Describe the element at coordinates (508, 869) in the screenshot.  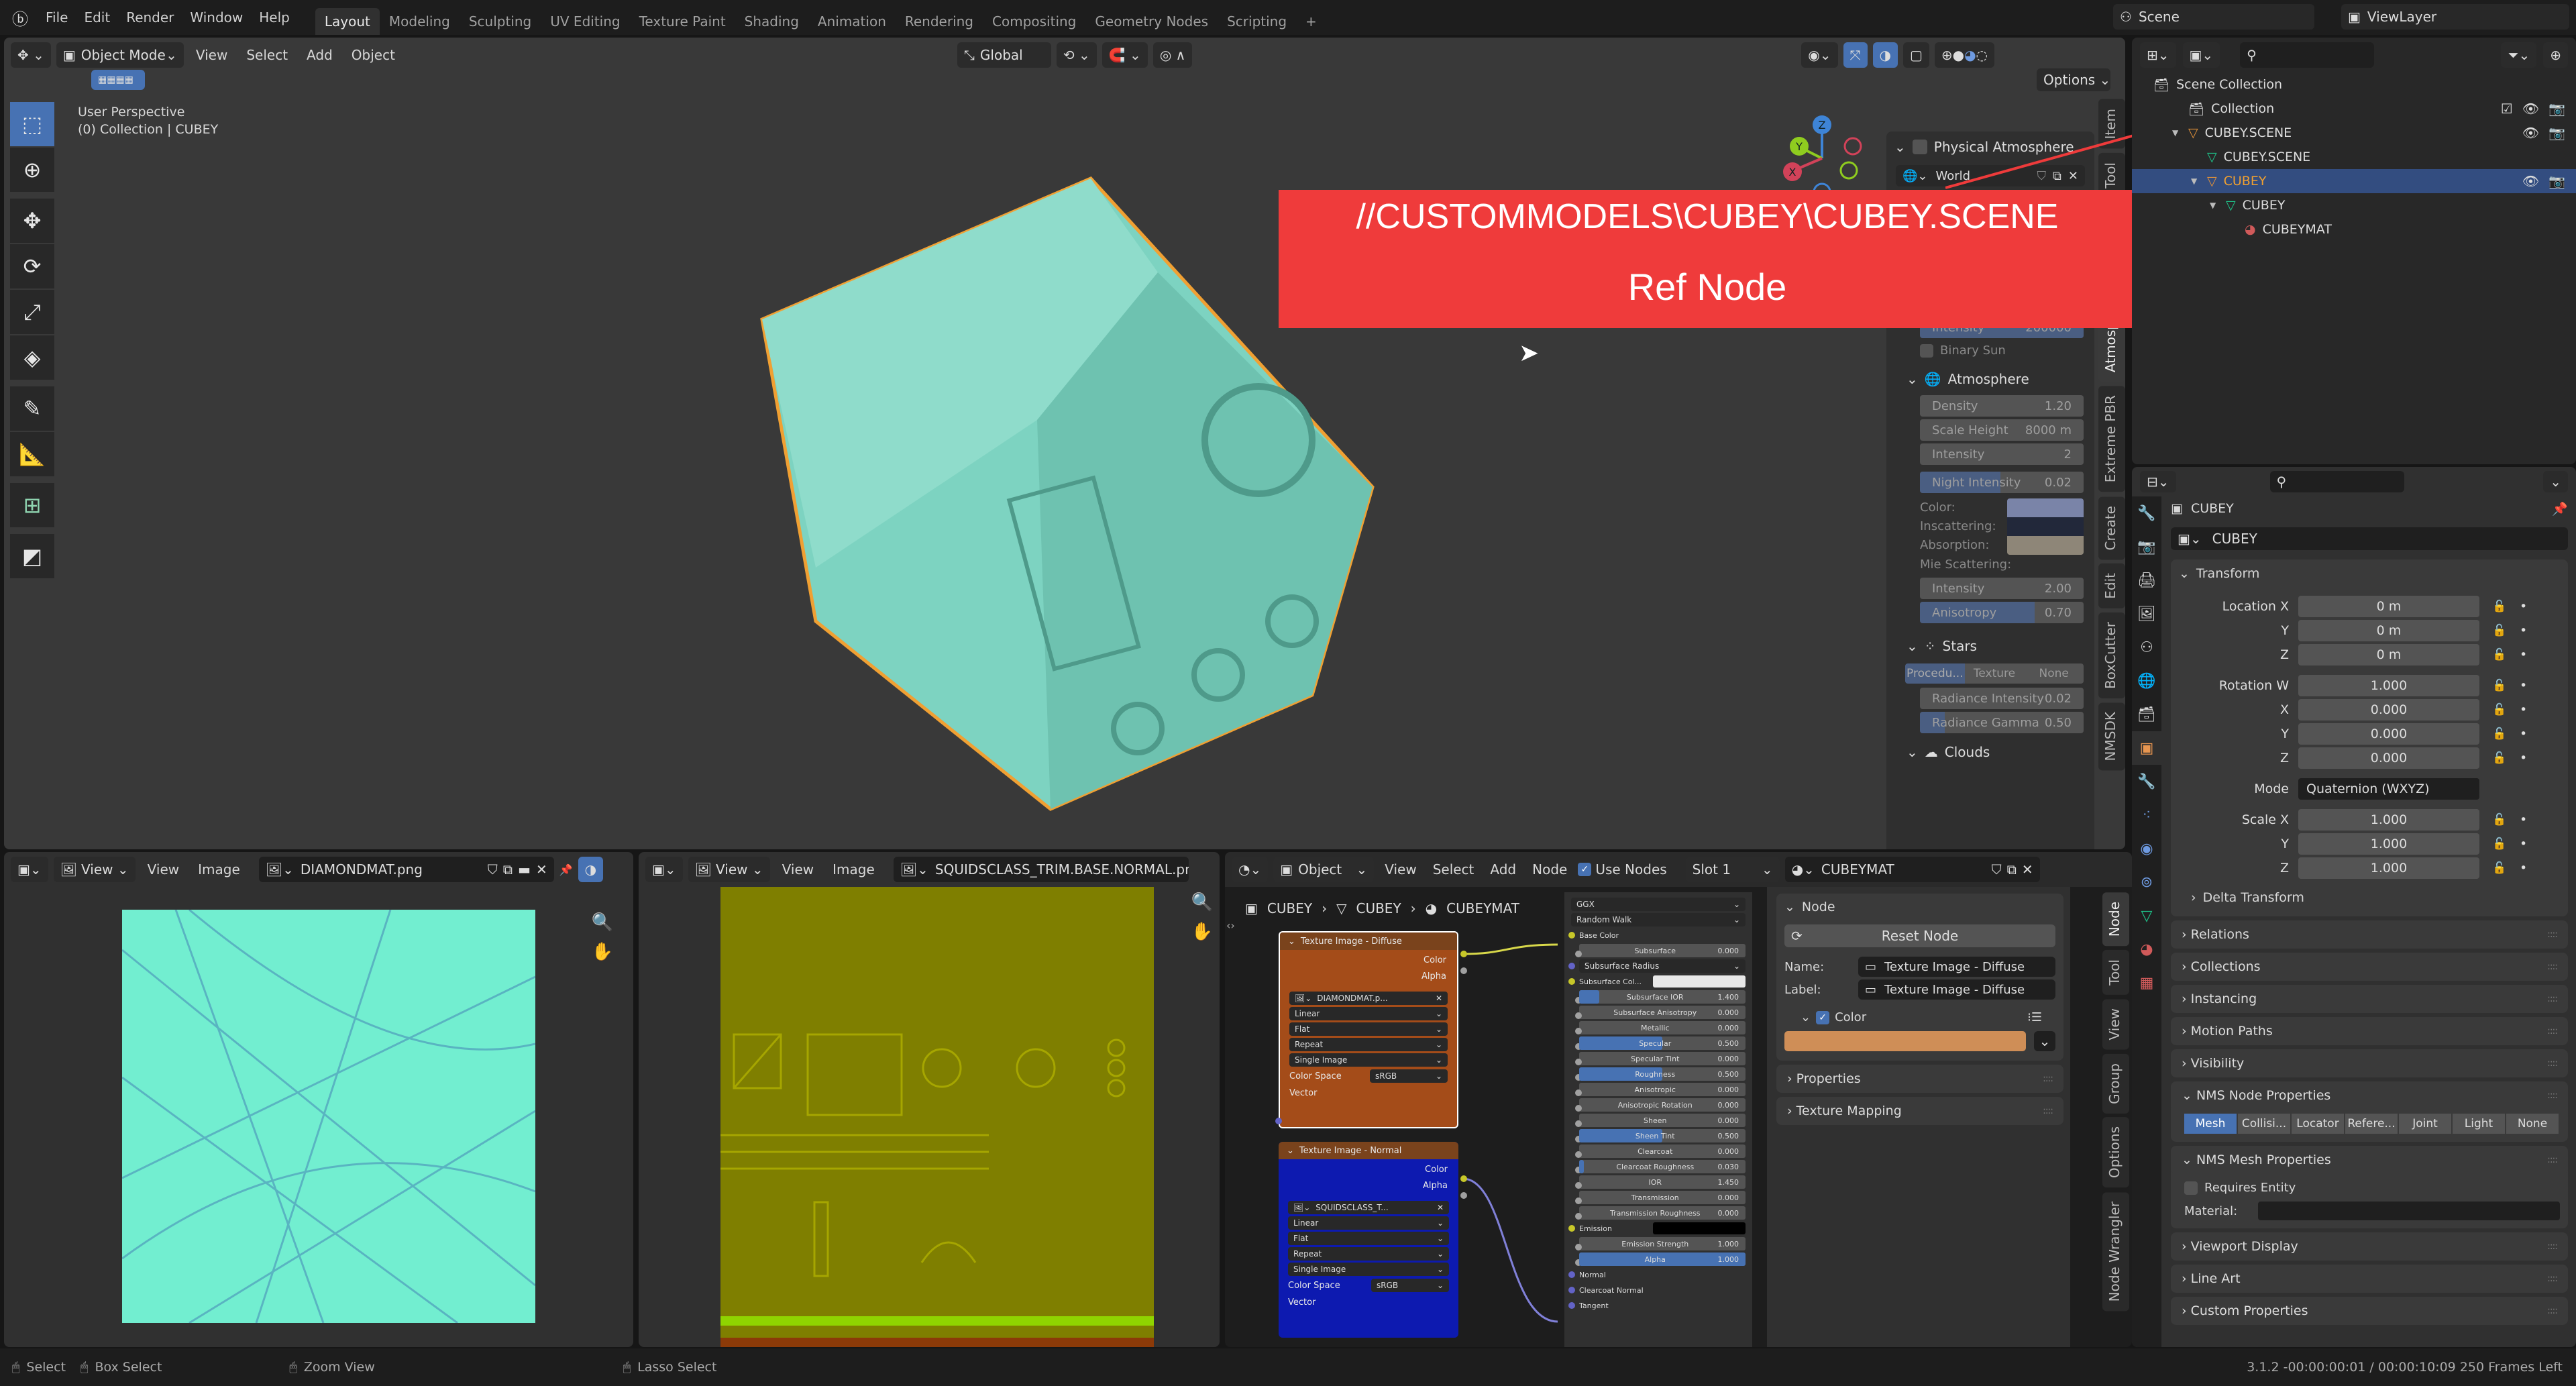
I see `duplicate-icon: ⧉` at that location.